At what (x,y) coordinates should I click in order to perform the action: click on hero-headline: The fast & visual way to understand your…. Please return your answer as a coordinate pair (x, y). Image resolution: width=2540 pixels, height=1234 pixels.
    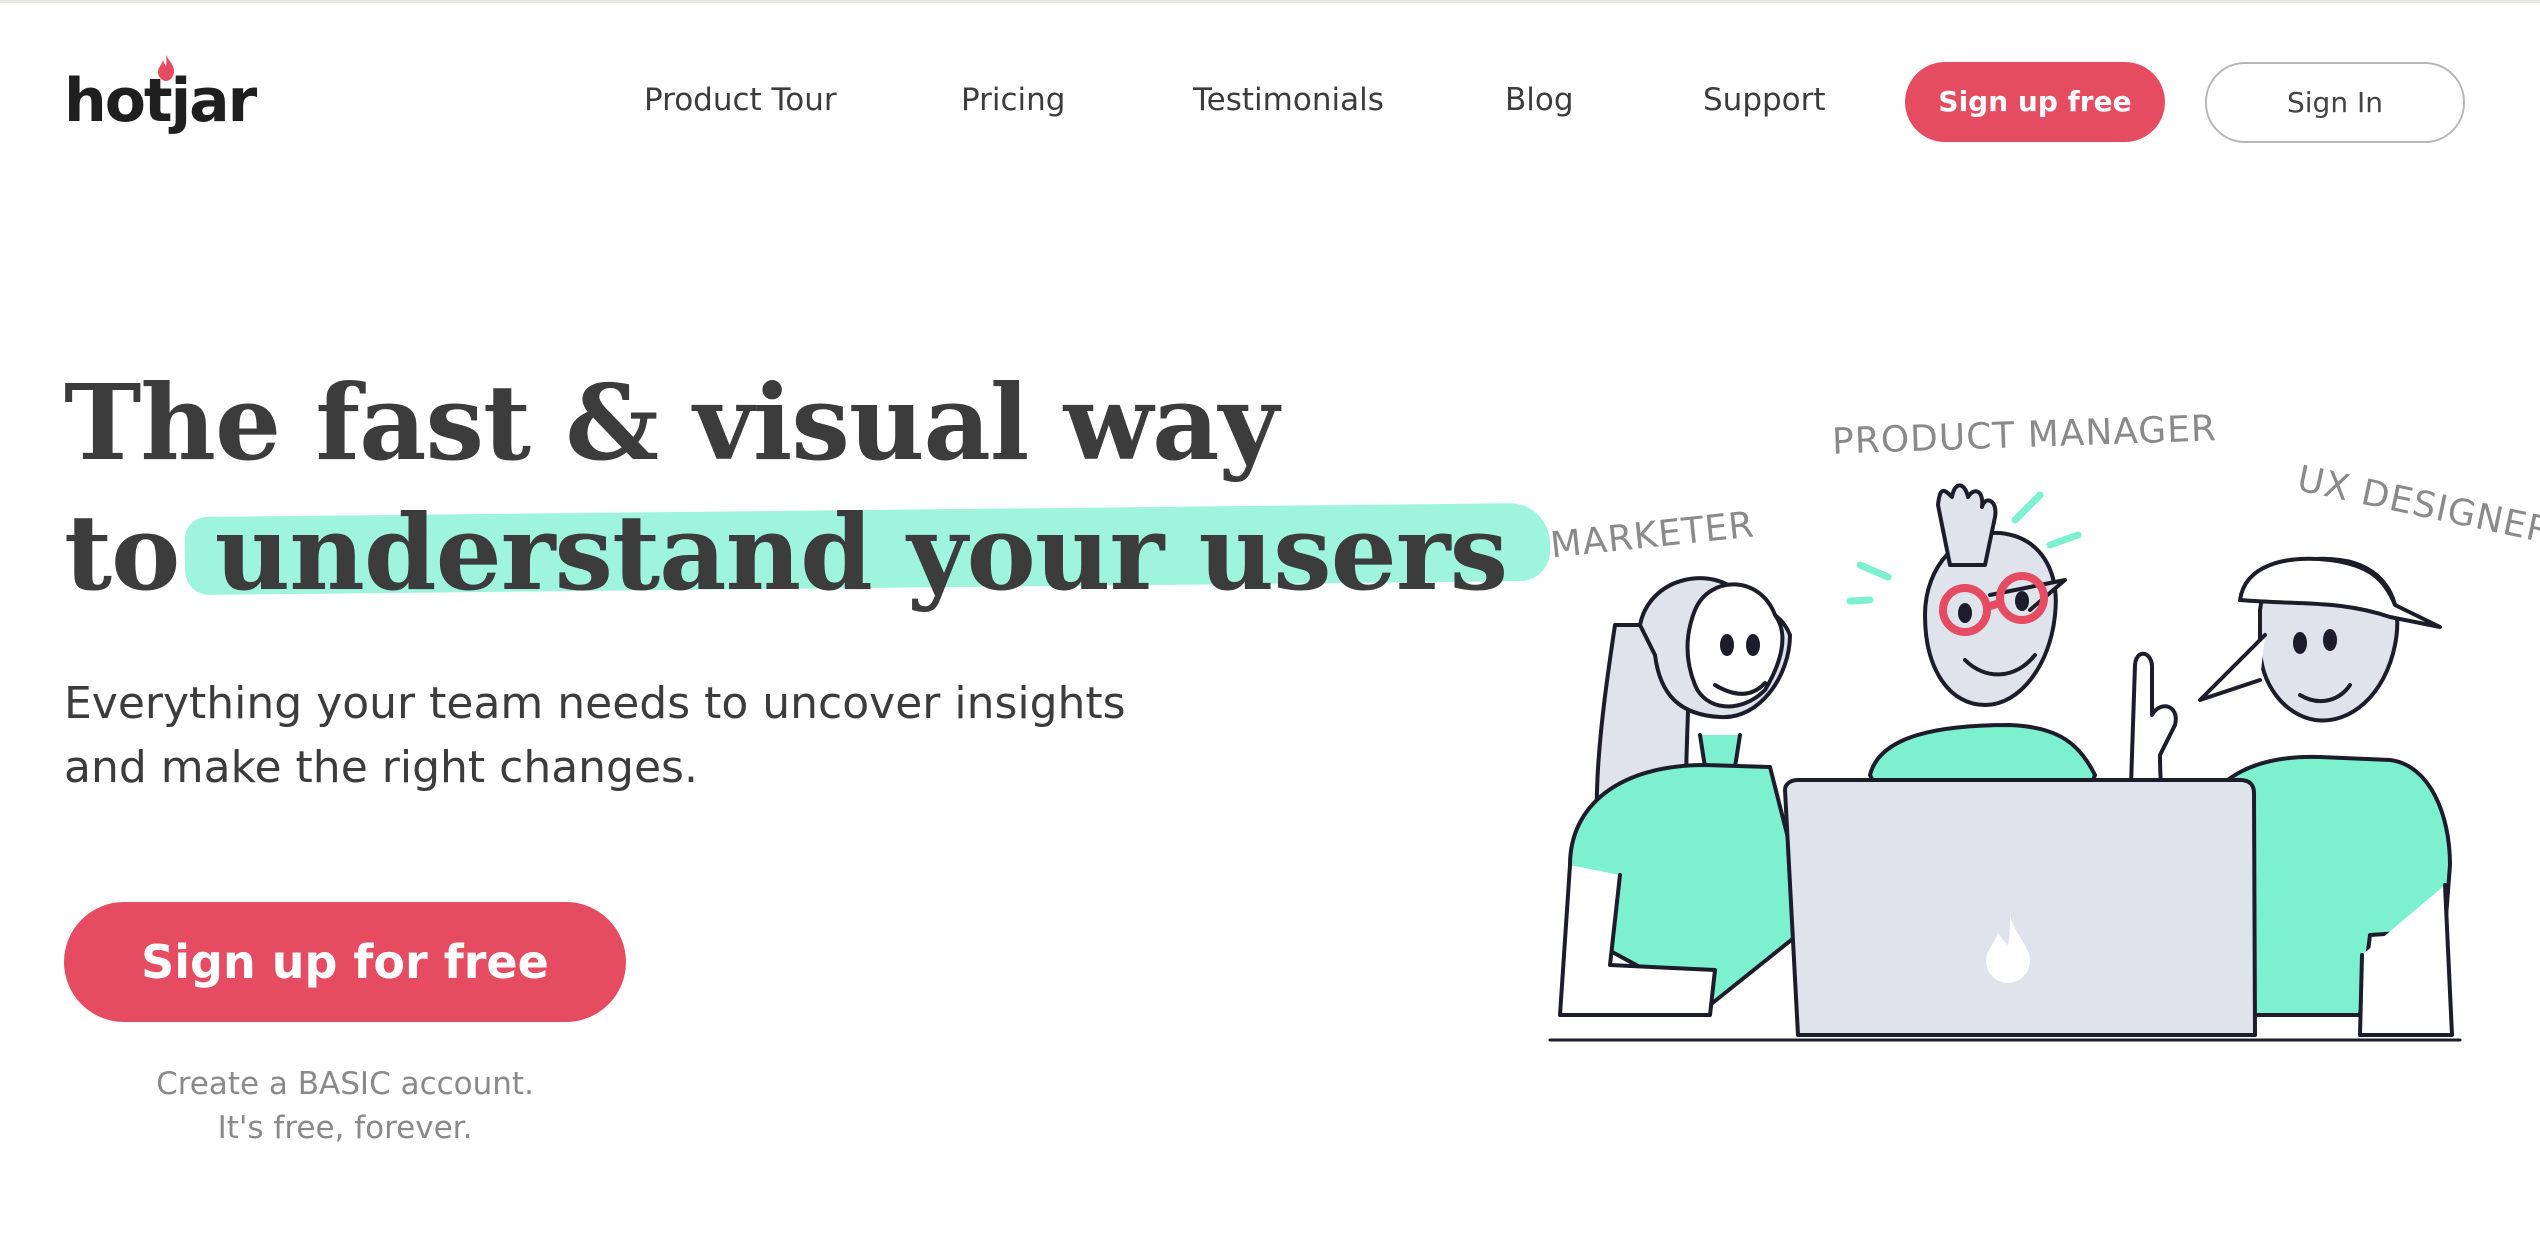
    Looking at the image, I should click on (807, 488).